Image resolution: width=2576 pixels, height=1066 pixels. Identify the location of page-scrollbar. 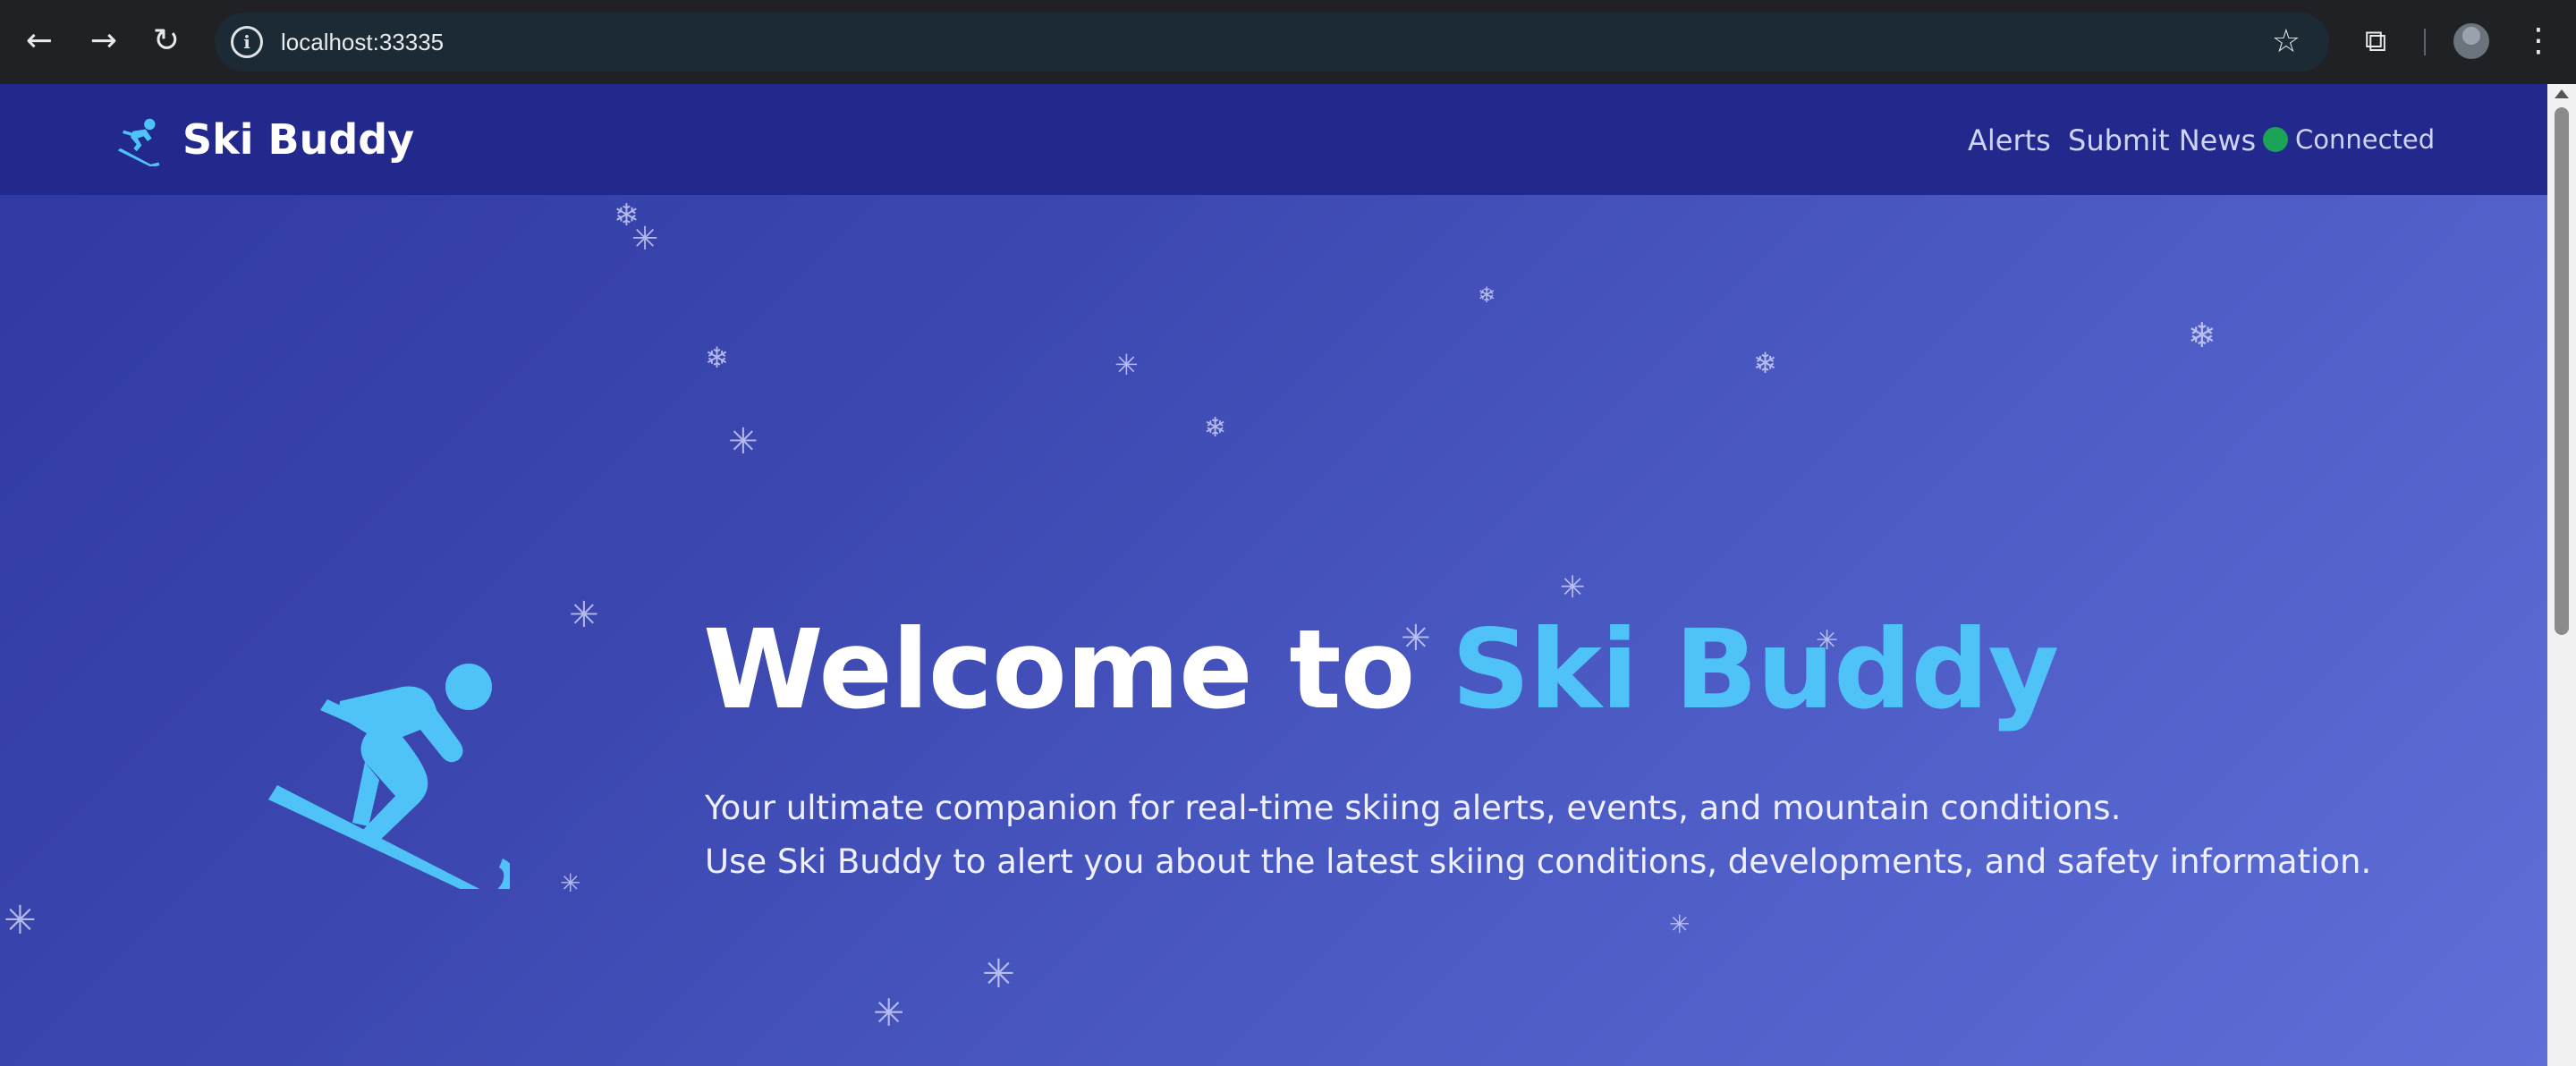
(2561, 575).